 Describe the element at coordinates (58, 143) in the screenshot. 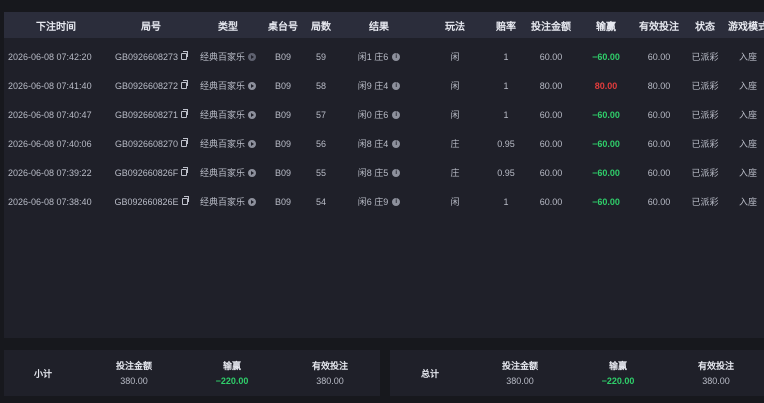

I see `cell-bet-time: 2026-06-08 07:40:06` at that location.